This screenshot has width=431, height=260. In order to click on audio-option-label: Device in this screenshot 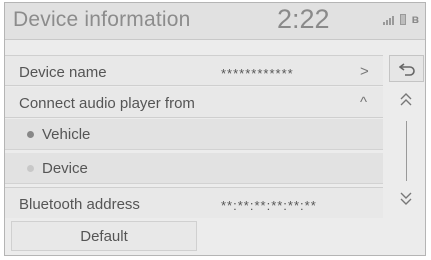, I will do `click(65, 168)`.